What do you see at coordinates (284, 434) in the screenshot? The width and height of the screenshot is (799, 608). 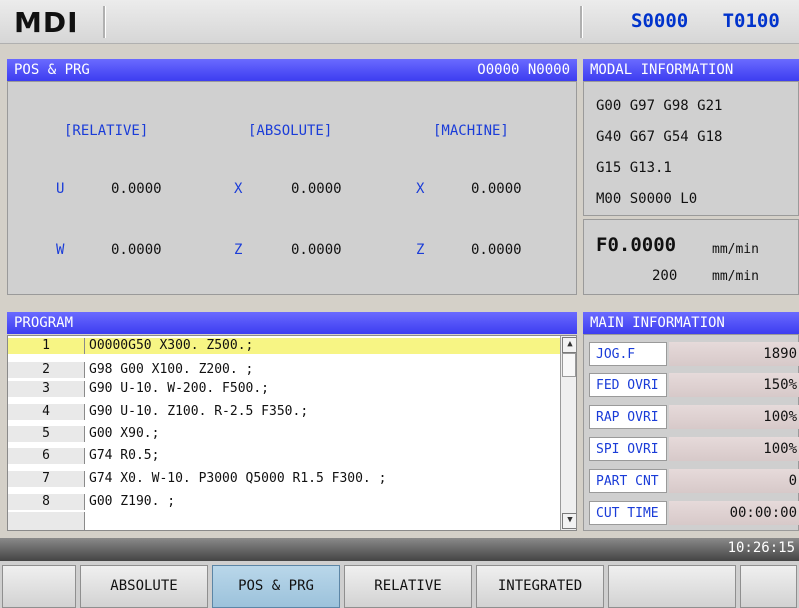 I see `program-line: 5 G00 X90.;` at bounding box center [284, 434].